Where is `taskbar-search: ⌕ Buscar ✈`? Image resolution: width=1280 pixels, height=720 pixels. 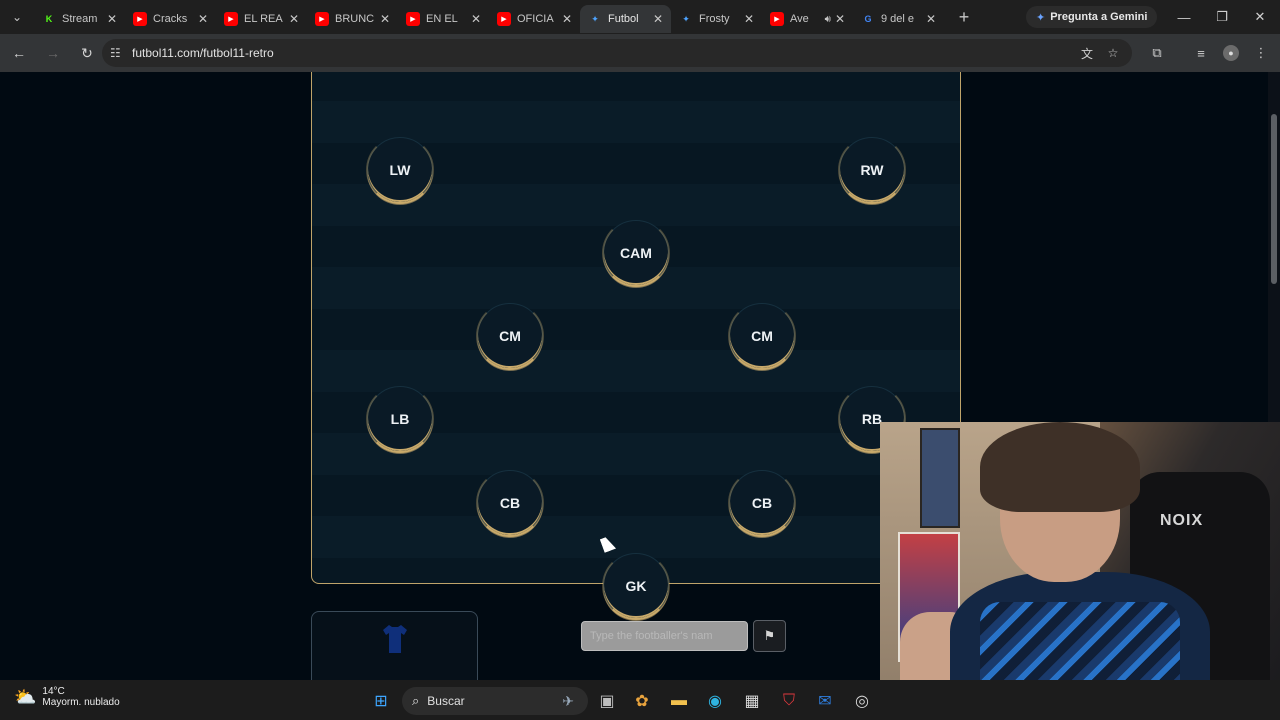 taskbar-search: ⌕ Buscar ✈ is located at coordinates (495, 701).